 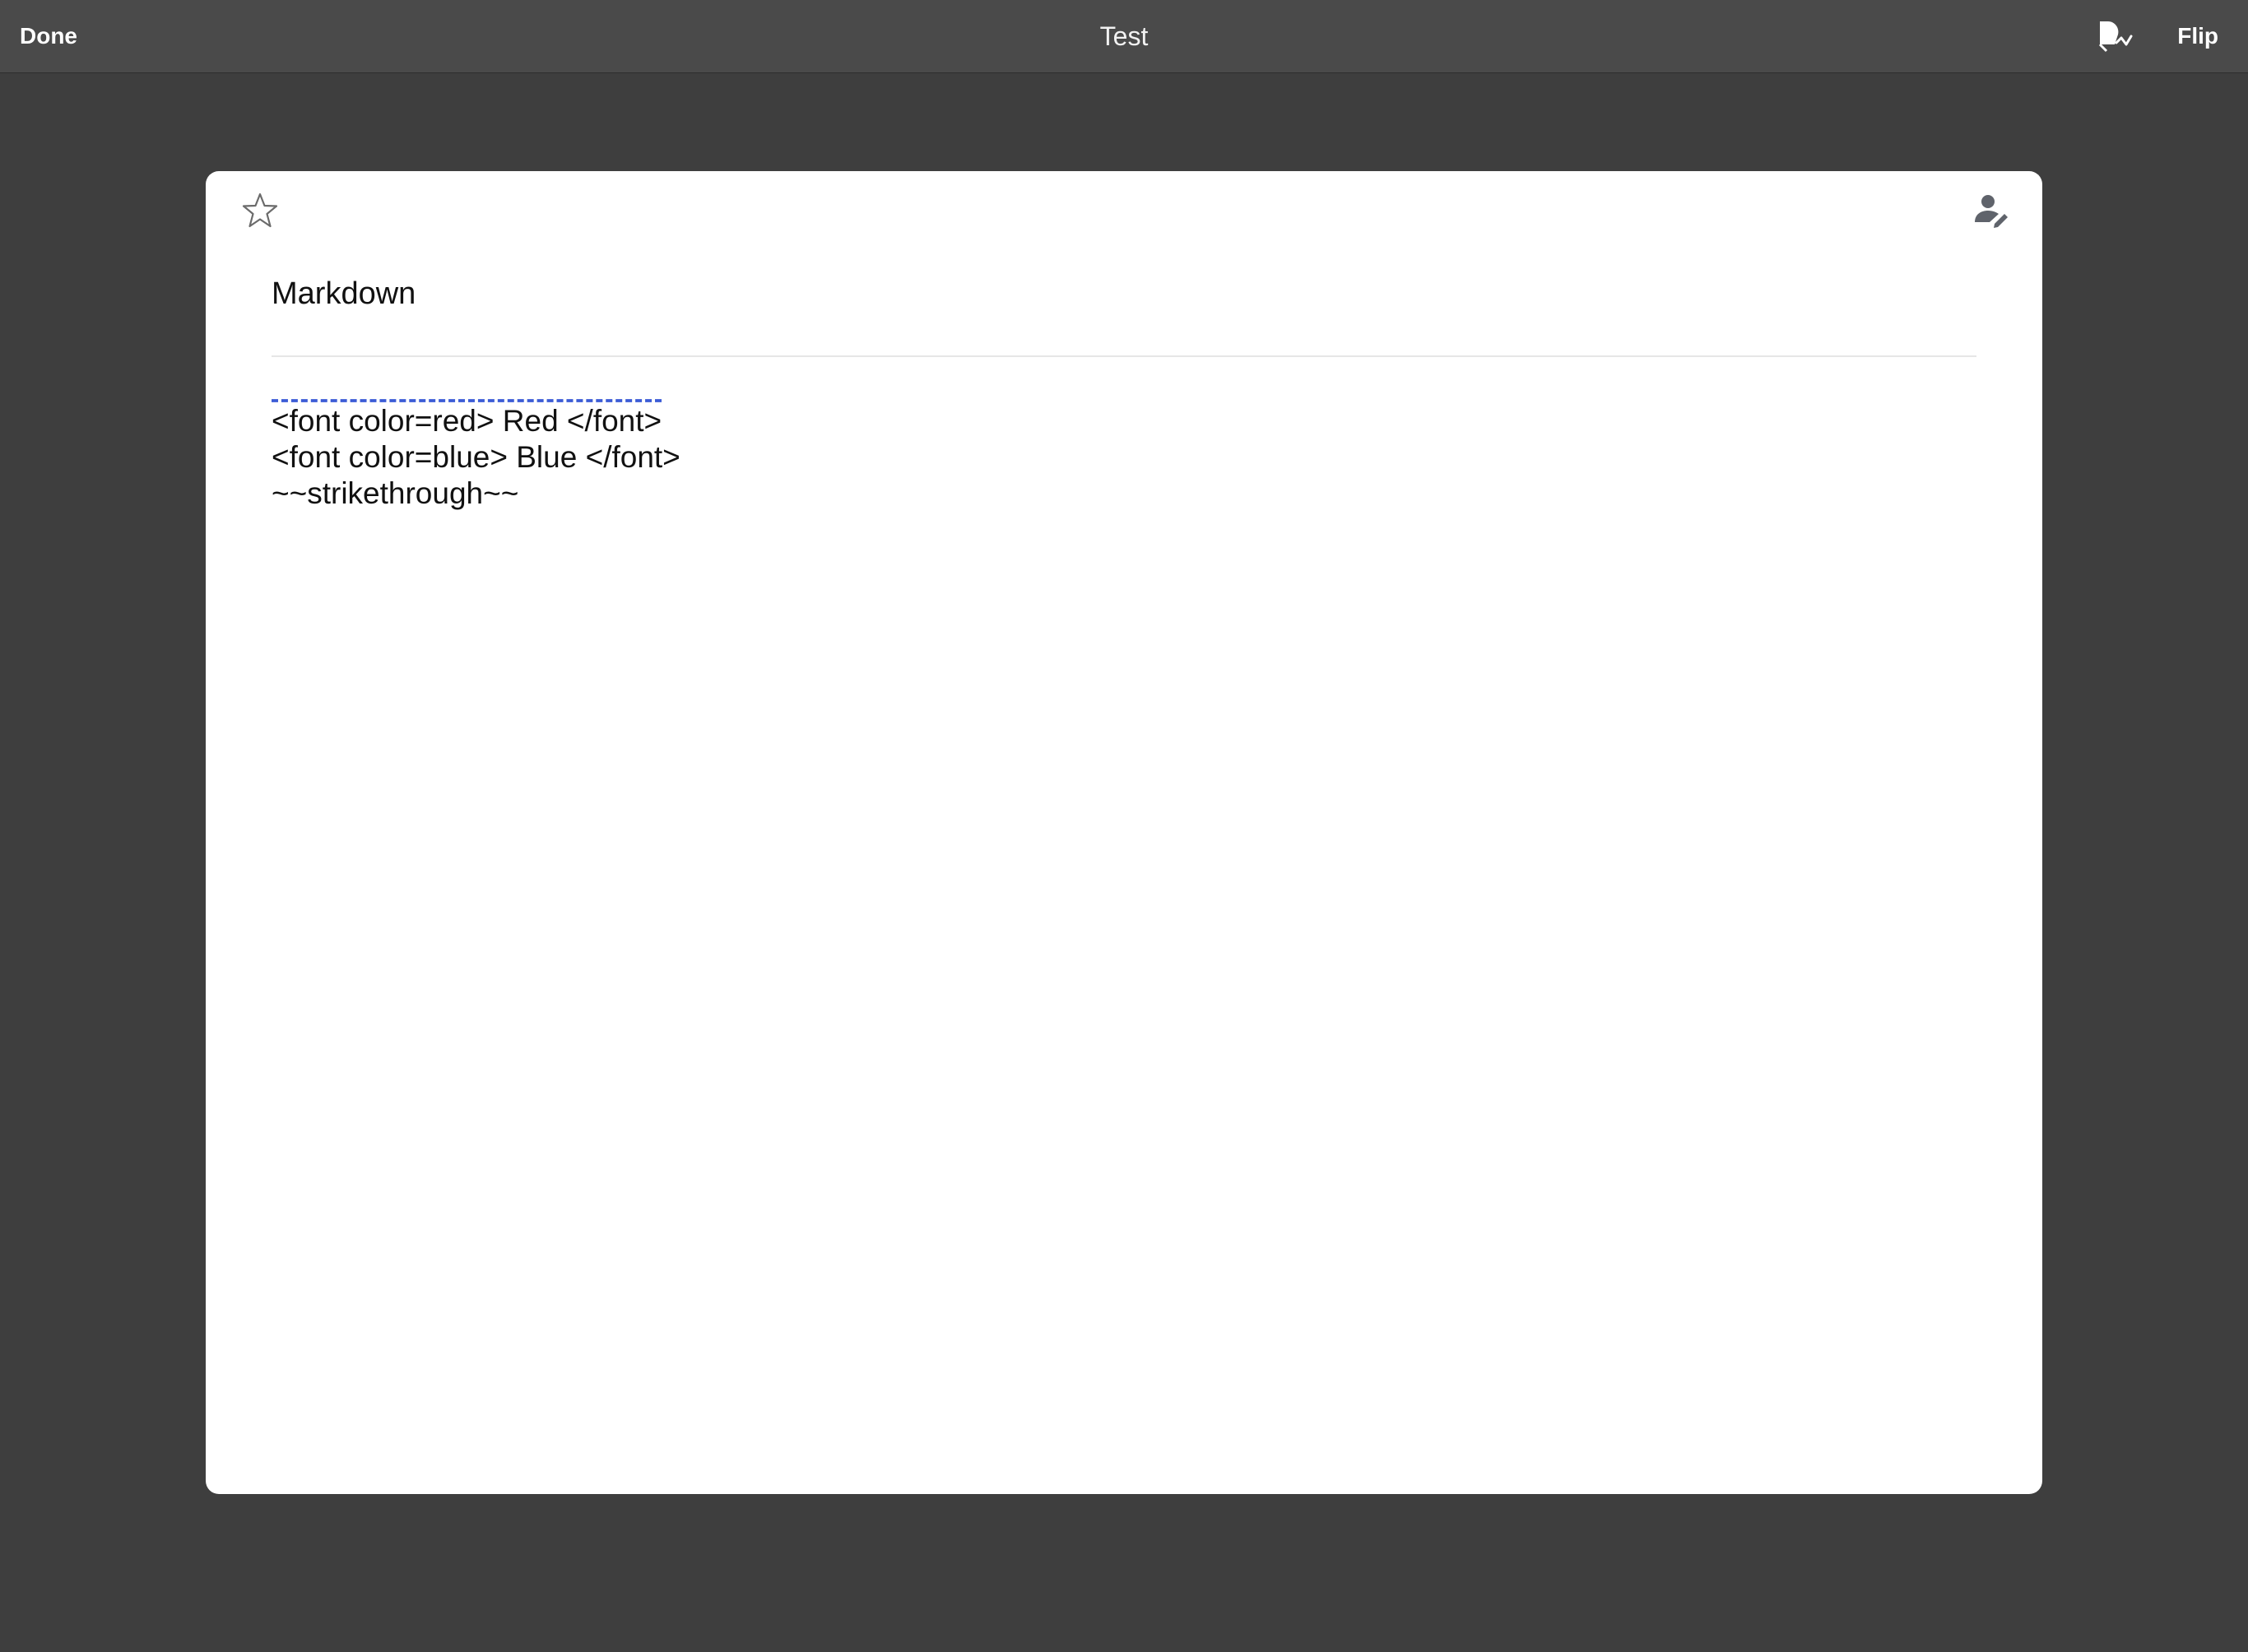 What do you see at coordinates (260, 211) in the screenshot?
I see `star-icon` at bounding box center [260, 211].